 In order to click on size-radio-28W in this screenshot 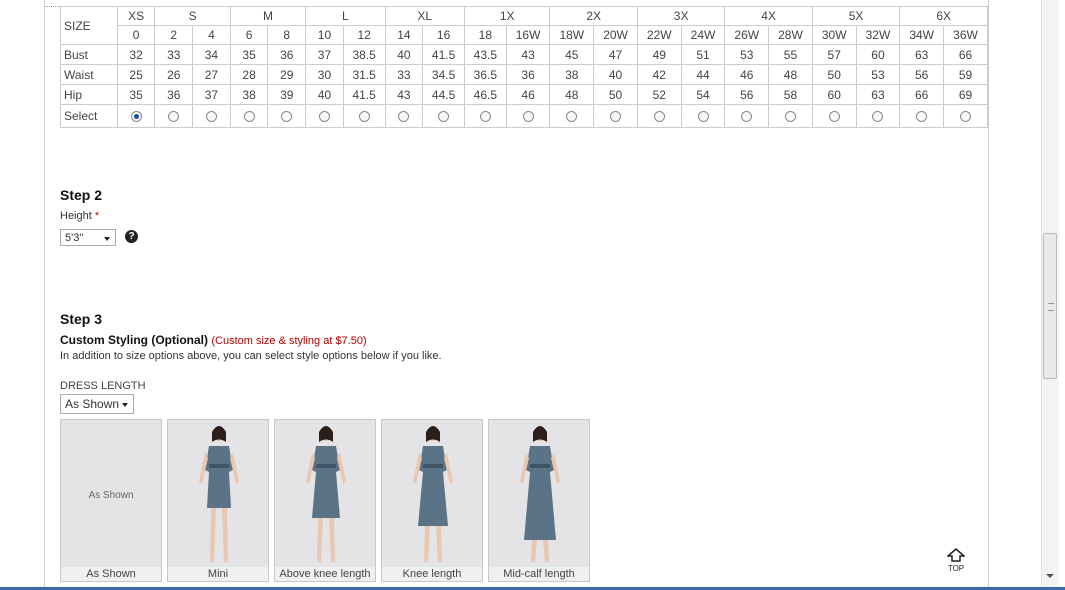, I will do `click(790, 117)`.